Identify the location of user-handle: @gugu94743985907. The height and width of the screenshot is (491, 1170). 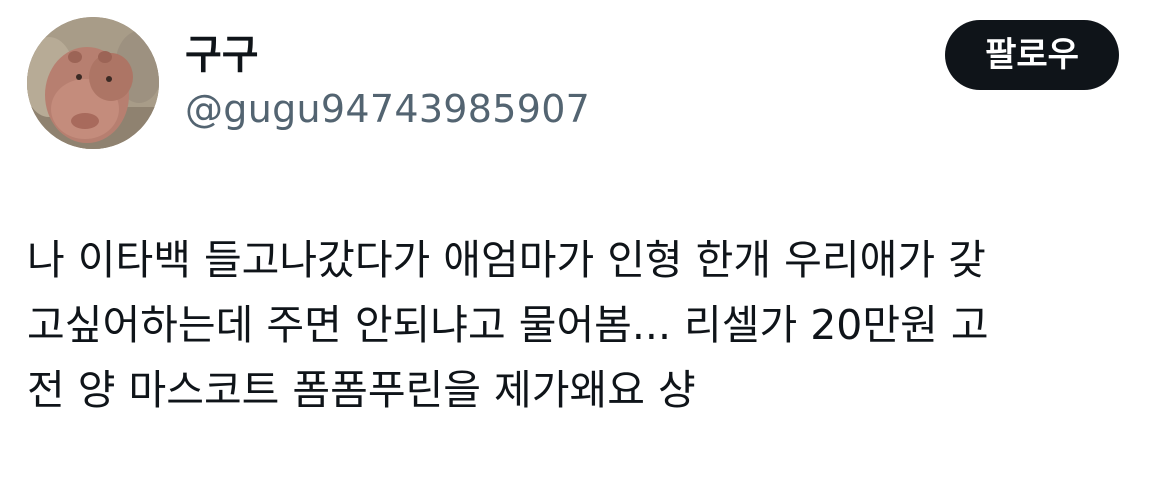
(387, 109).